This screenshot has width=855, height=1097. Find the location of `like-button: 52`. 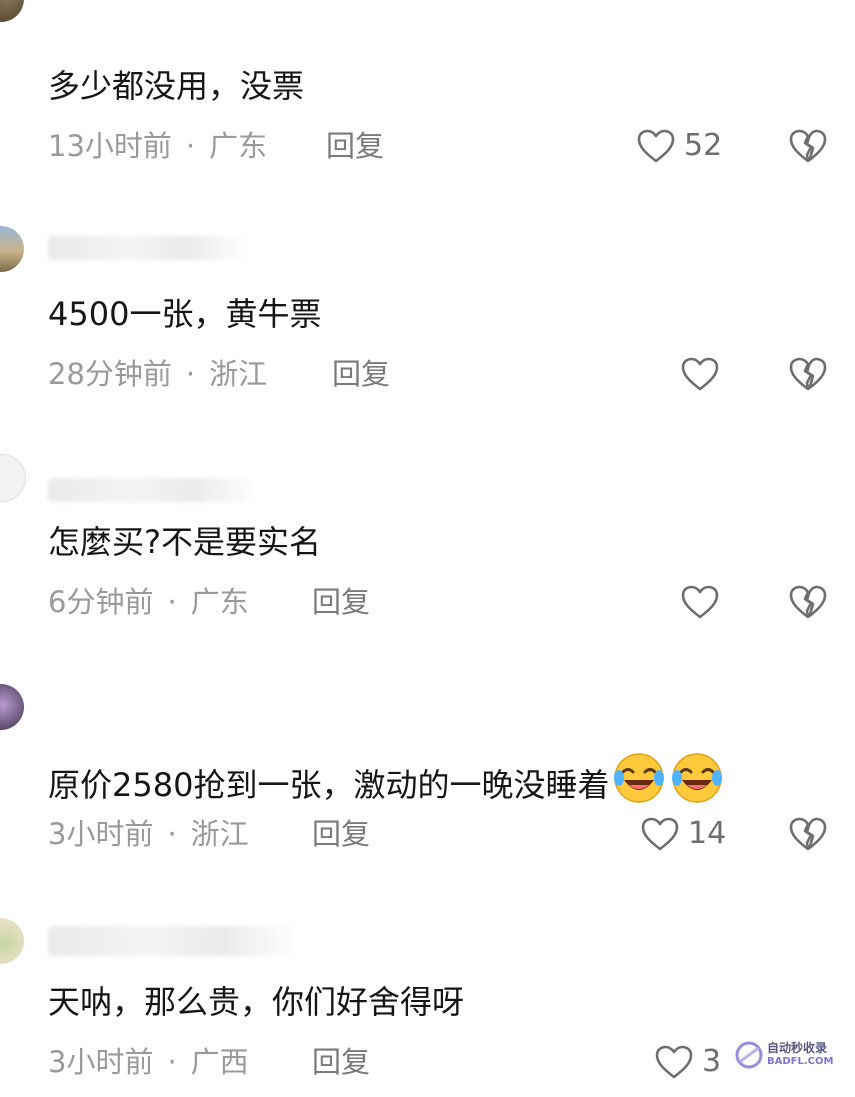

like-button: 52 is located at coordinates (679, 146).